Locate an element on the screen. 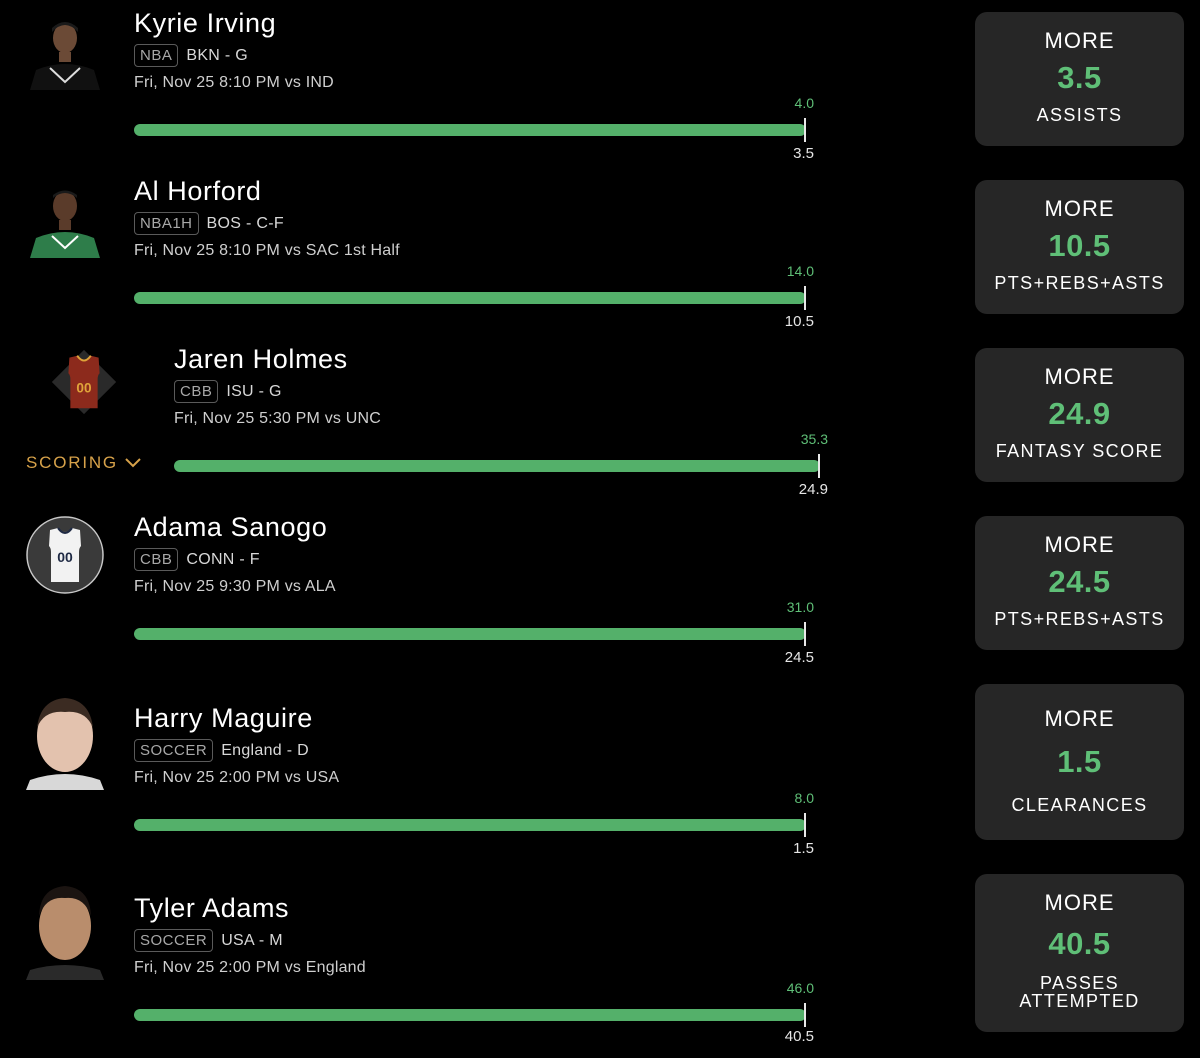  team-position: CONN - F is located at coordinates (223, 559).